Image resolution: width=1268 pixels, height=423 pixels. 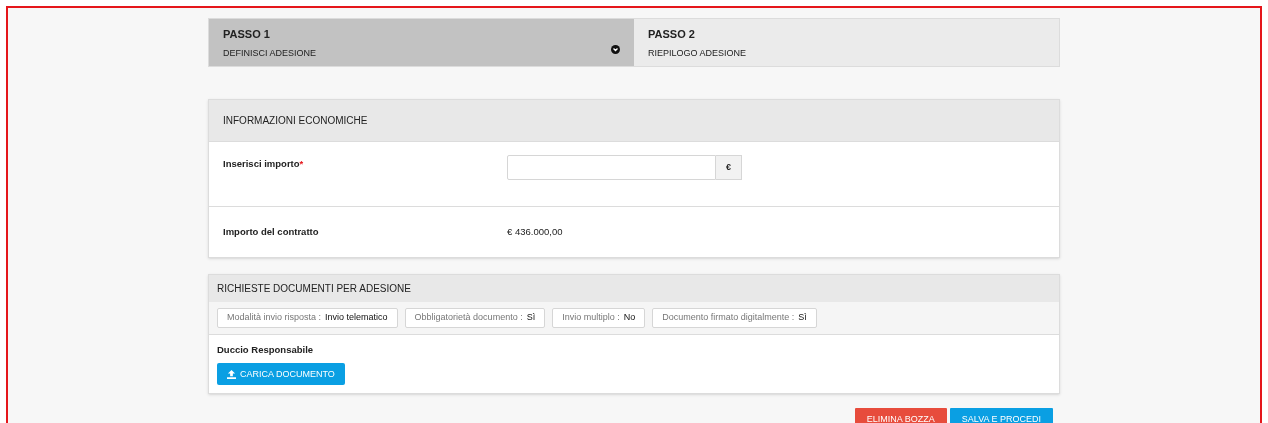 I want to click on step-tab: PASSO 2 RIEPILOGO ADESIONE, so click(x=846, y=42).